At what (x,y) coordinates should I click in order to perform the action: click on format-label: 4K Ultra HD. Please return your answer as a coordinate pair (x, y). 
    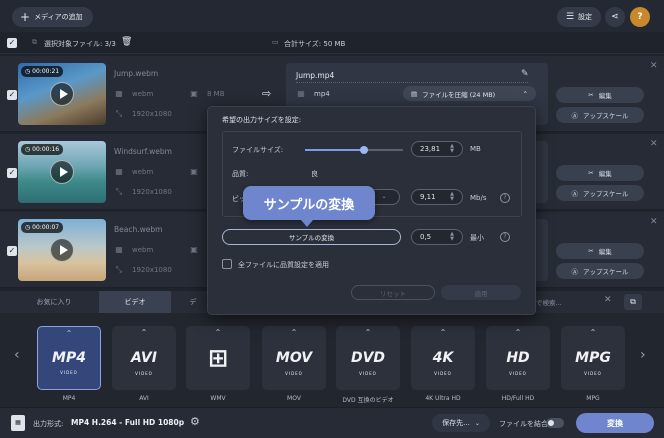
    Looking at the image, I should click on (443, 398).